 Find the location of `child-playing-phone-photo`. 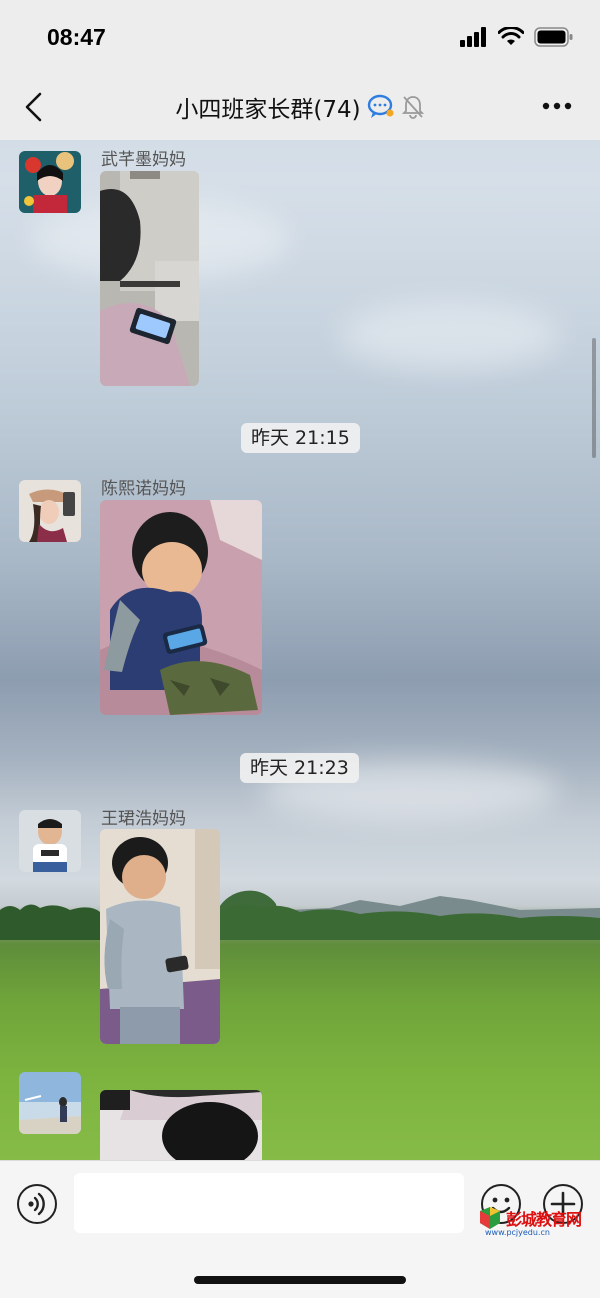

child-playing-phone-photo is located at coordinates (149, 278).